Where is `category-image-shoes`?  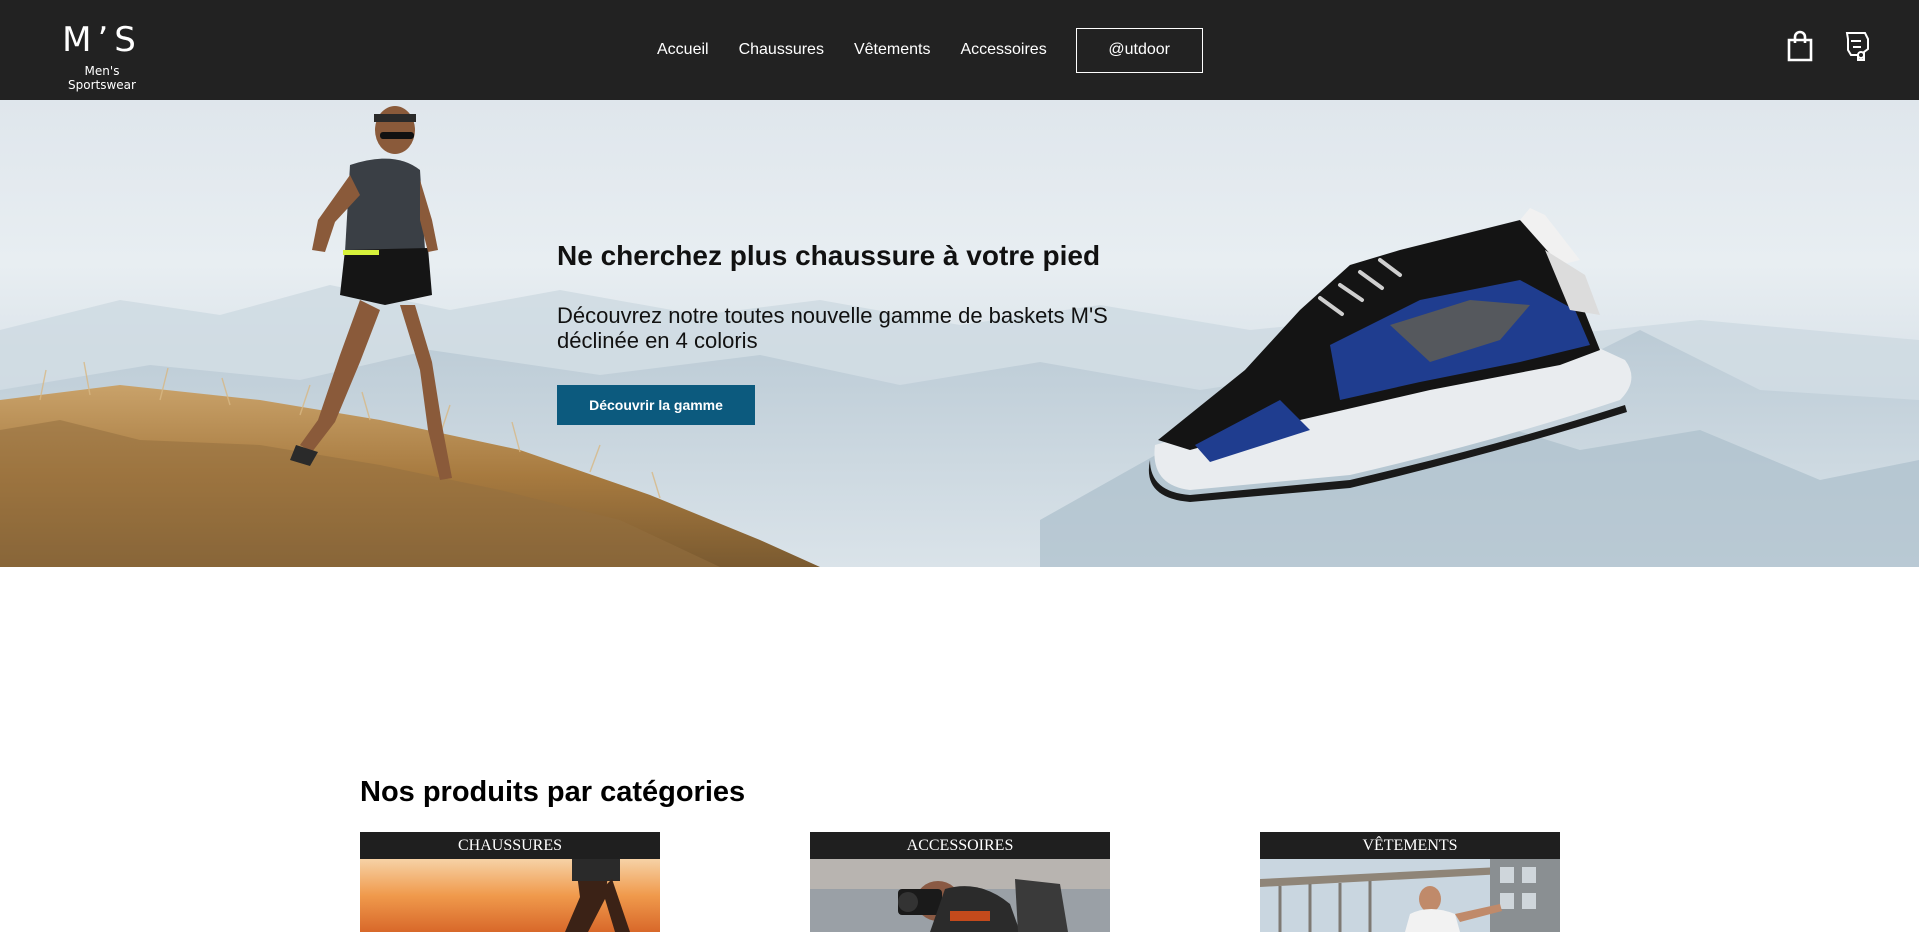 category-image-shoes is located at coordinates (510, 895).